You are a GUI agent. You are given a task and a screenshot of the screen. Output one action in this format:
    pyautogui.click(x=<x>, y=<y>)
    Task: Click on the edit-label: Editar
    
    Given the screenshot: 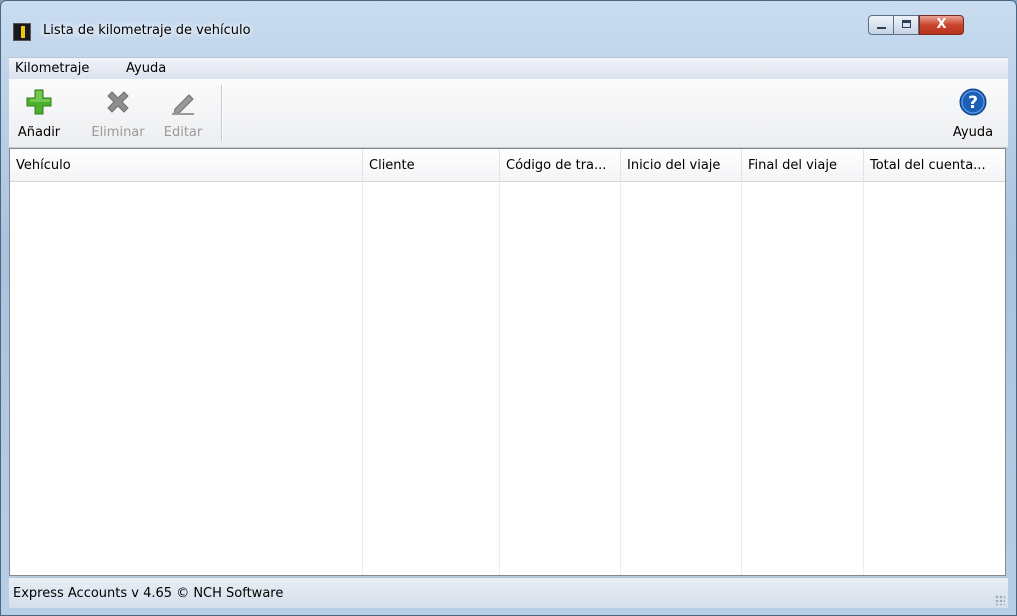 What is the action you would take?
    pyautogui.click(x=183, y=132)
    